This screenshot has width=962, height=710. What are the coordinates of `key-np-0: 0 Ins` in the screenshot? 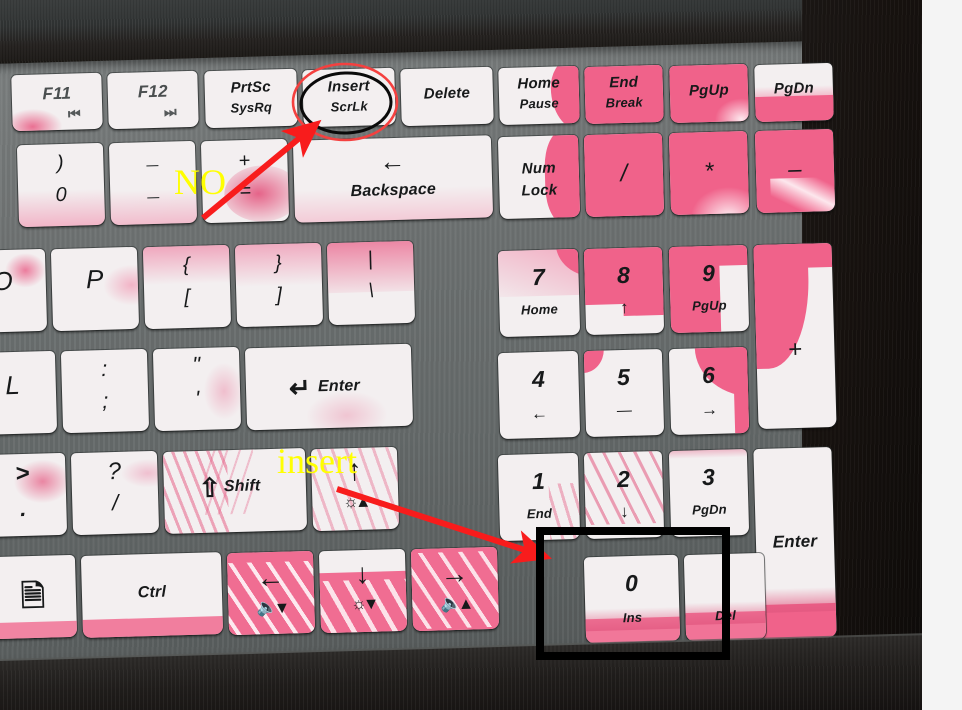 It's located at (632, 599).